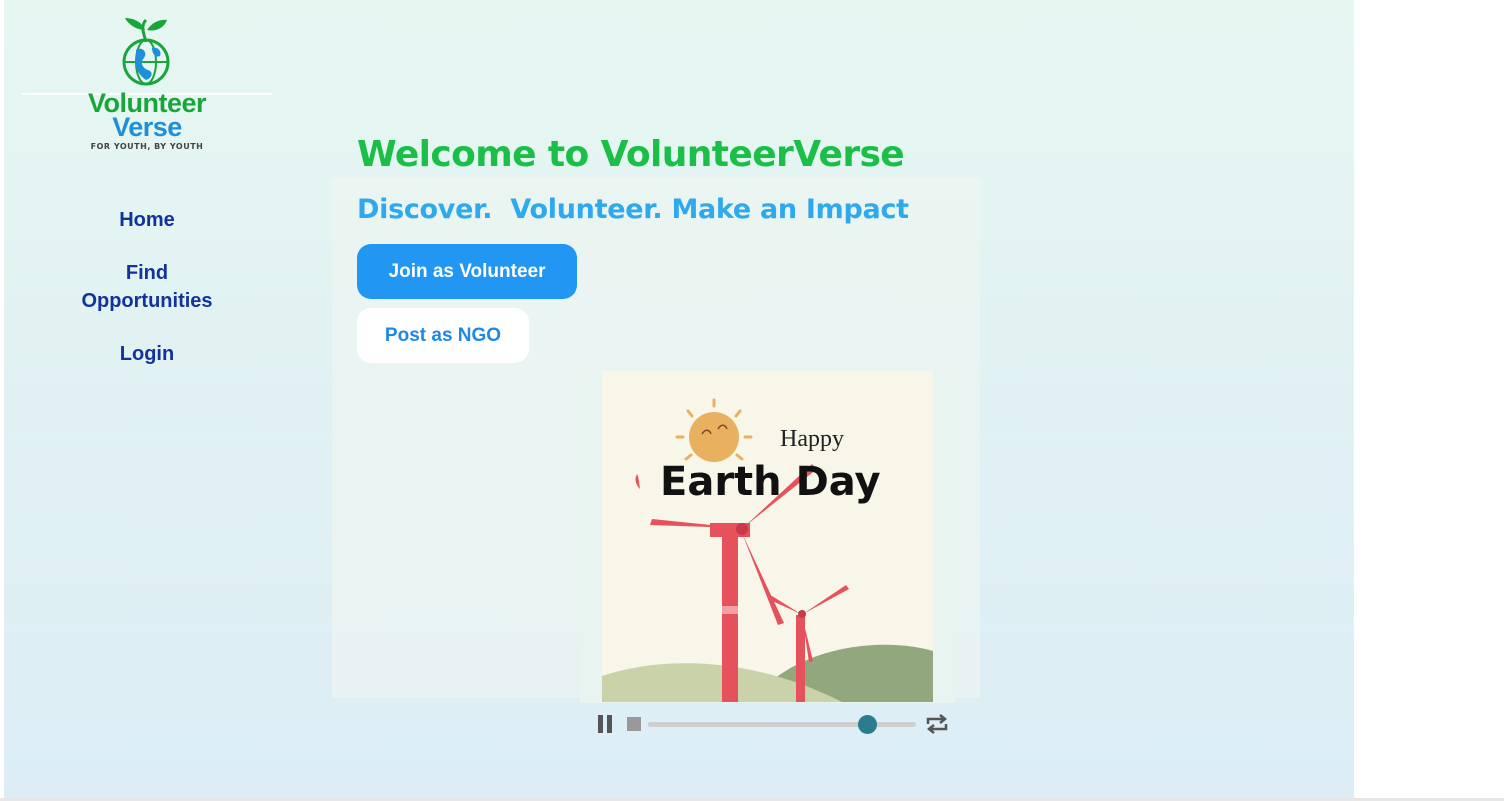 The height and width of the screenshot is (801, 1504). What do you see at coordinates (812, 439) in the screenshot?
I see `image-text-happy: Happy` at bounding box center [812, 439].